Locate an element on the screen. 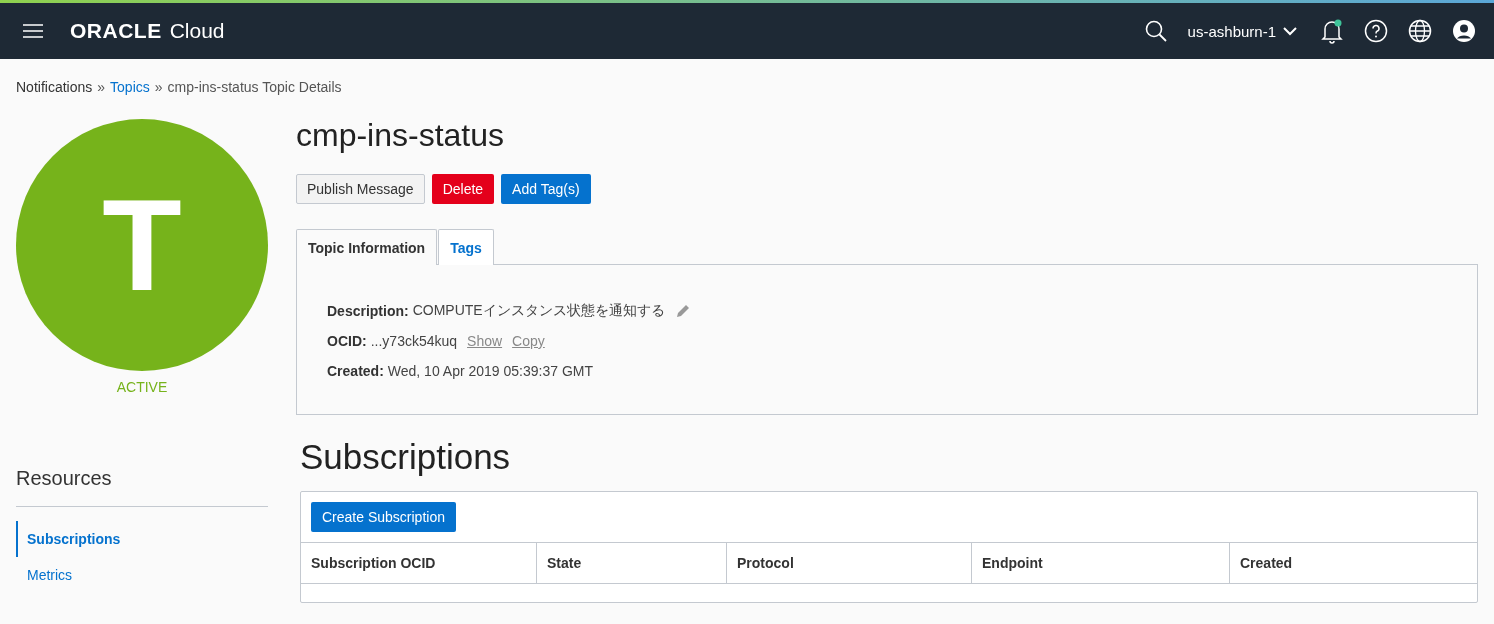 The image size is (1494, 624). detail-label: Description: is located at coordinates (368, 311).